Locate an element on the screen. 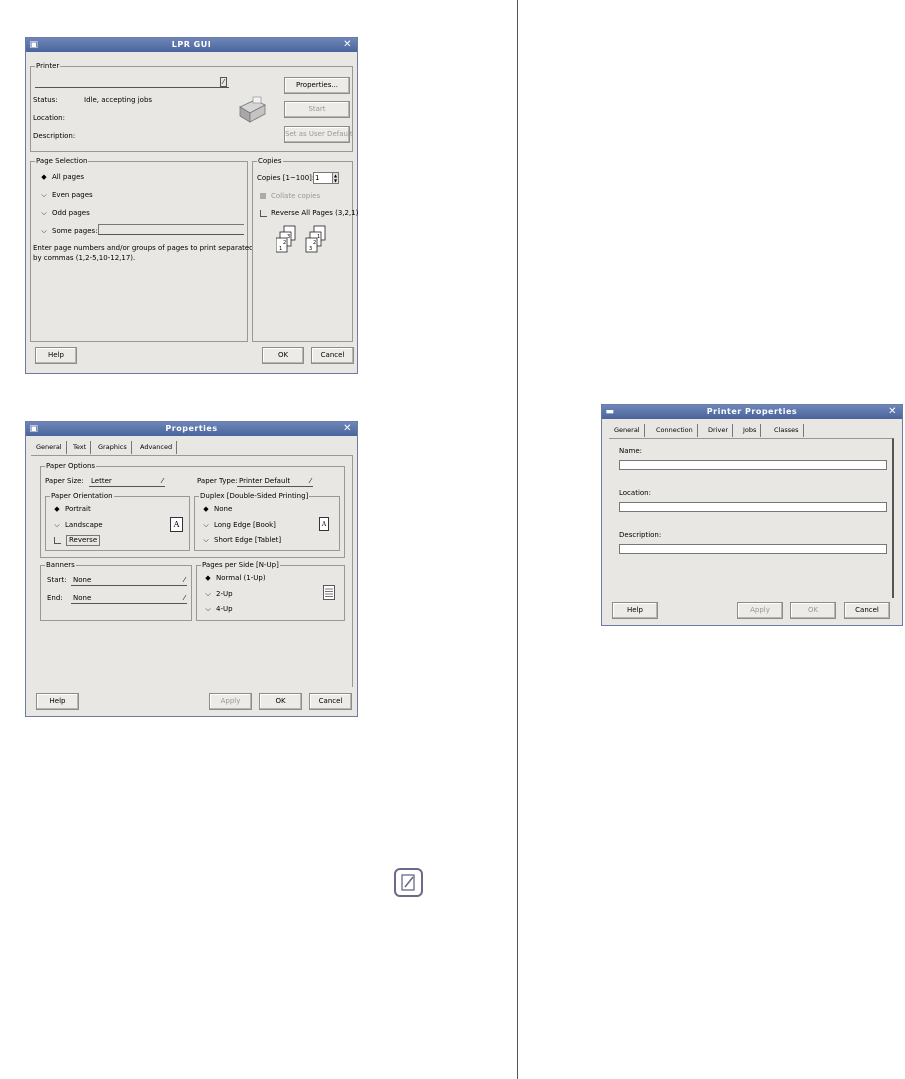 This screenshot has height=1079, width=905. props-ok-button: OK is located at coordinates (280, 701).